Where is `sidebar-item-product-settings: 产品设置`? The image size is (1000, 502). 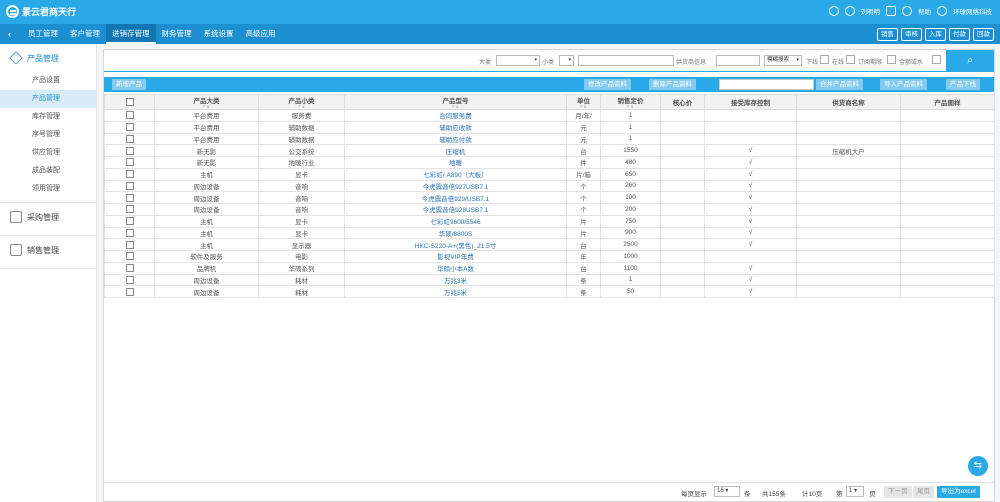 sidebar-item-product-settings: 产品设置 is located at coordinates (48, 81).